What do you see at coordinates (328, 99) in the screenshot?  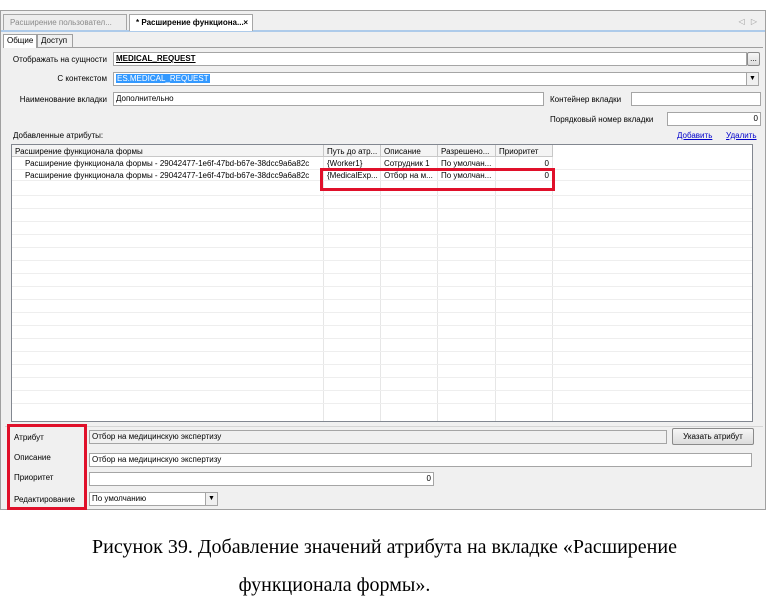 I see `tab-name-field: Дополнительно` at bounding box center [328, 99].